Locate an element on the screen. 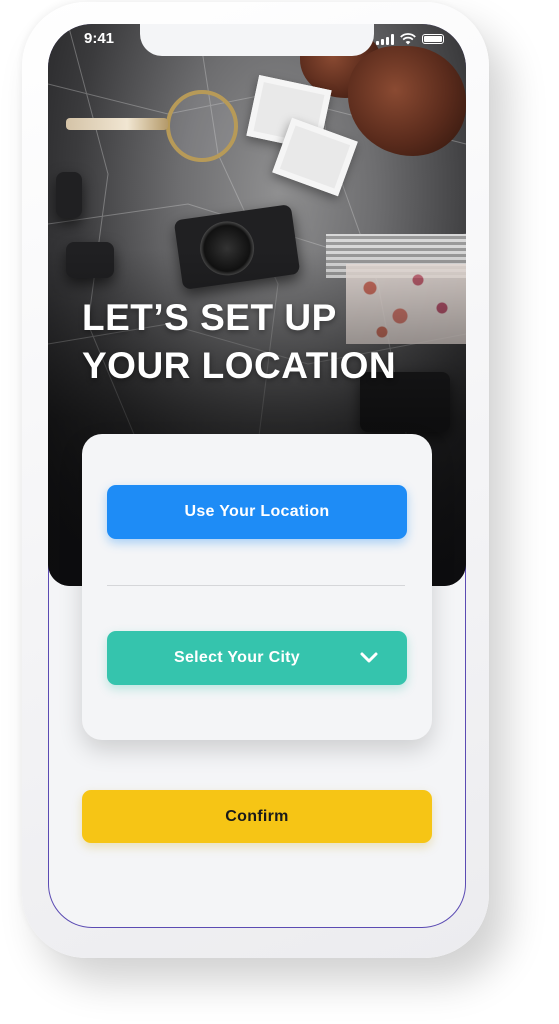 The height and width of the screenshot is (1024, 559). use-location-label: Use Your Location is located at coordinates (257, 511).